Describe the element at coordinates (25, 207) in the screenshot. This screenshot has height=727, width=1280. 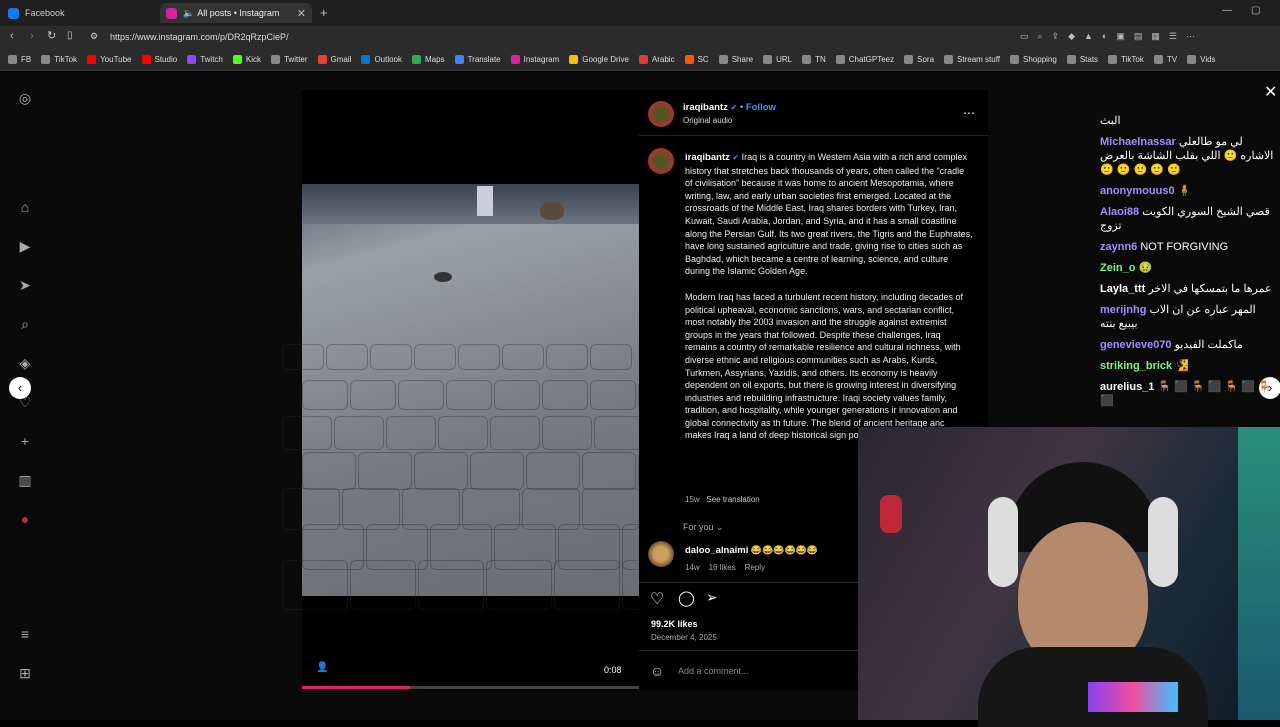
I see `home-icon: ⌂` at that location.